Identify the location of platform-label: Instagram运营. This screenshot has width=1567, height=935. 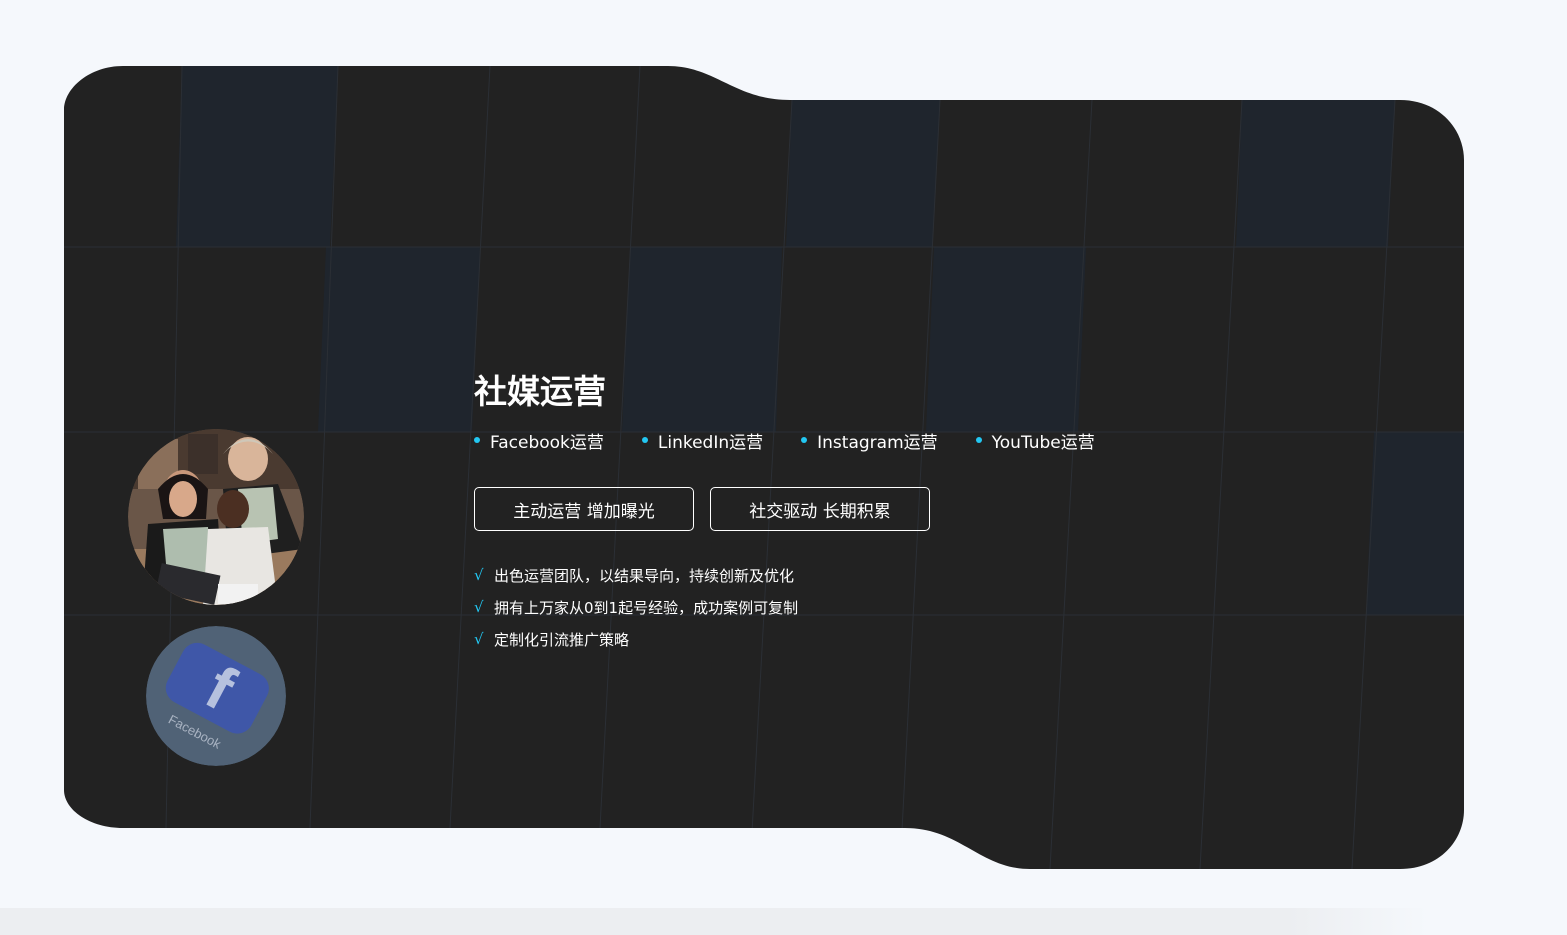
(877, 442).